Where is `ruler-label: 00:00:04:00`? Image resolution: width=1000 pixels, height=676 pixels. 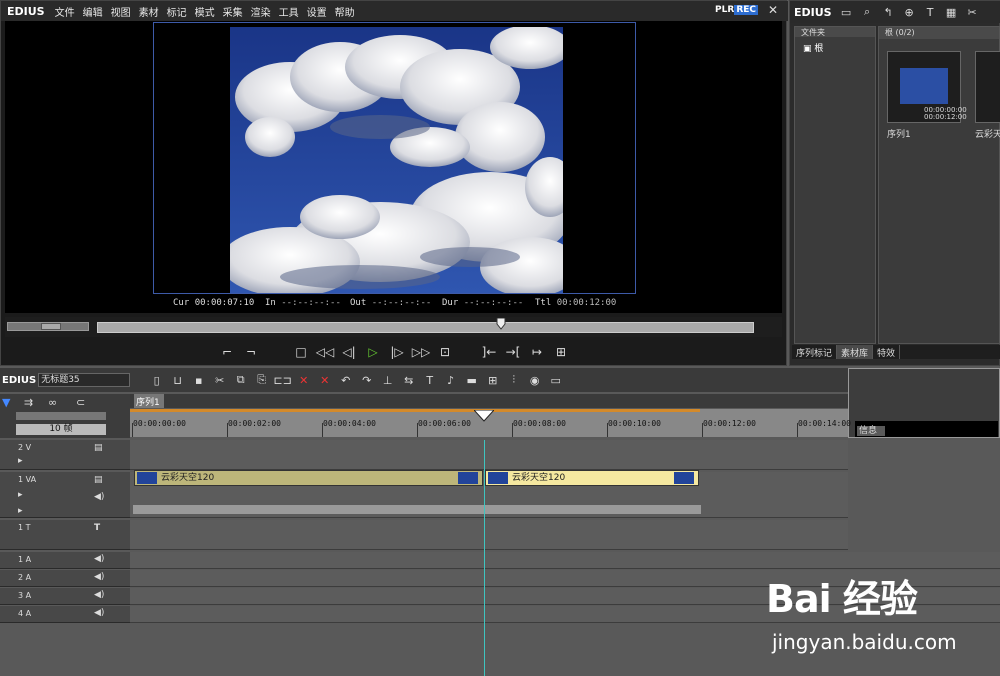 ruler-label: 00:00:04:00 is located at coordinates (349, 423).